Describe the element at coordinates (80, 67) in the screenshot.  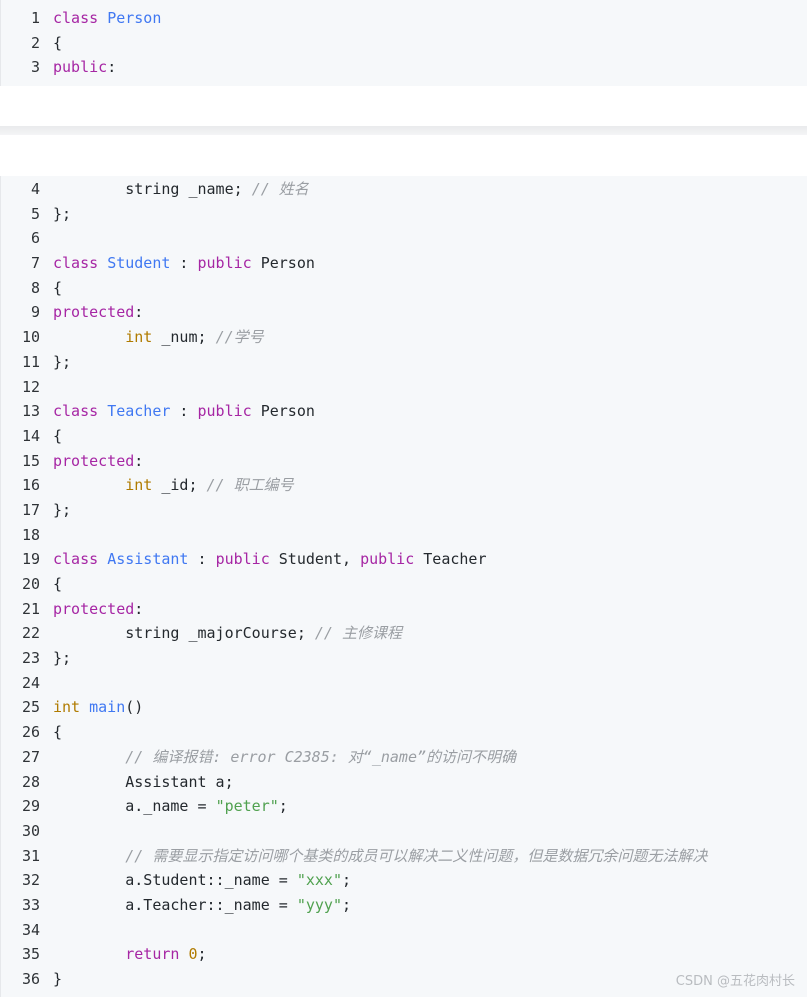
I see `code-token: public` at that location.